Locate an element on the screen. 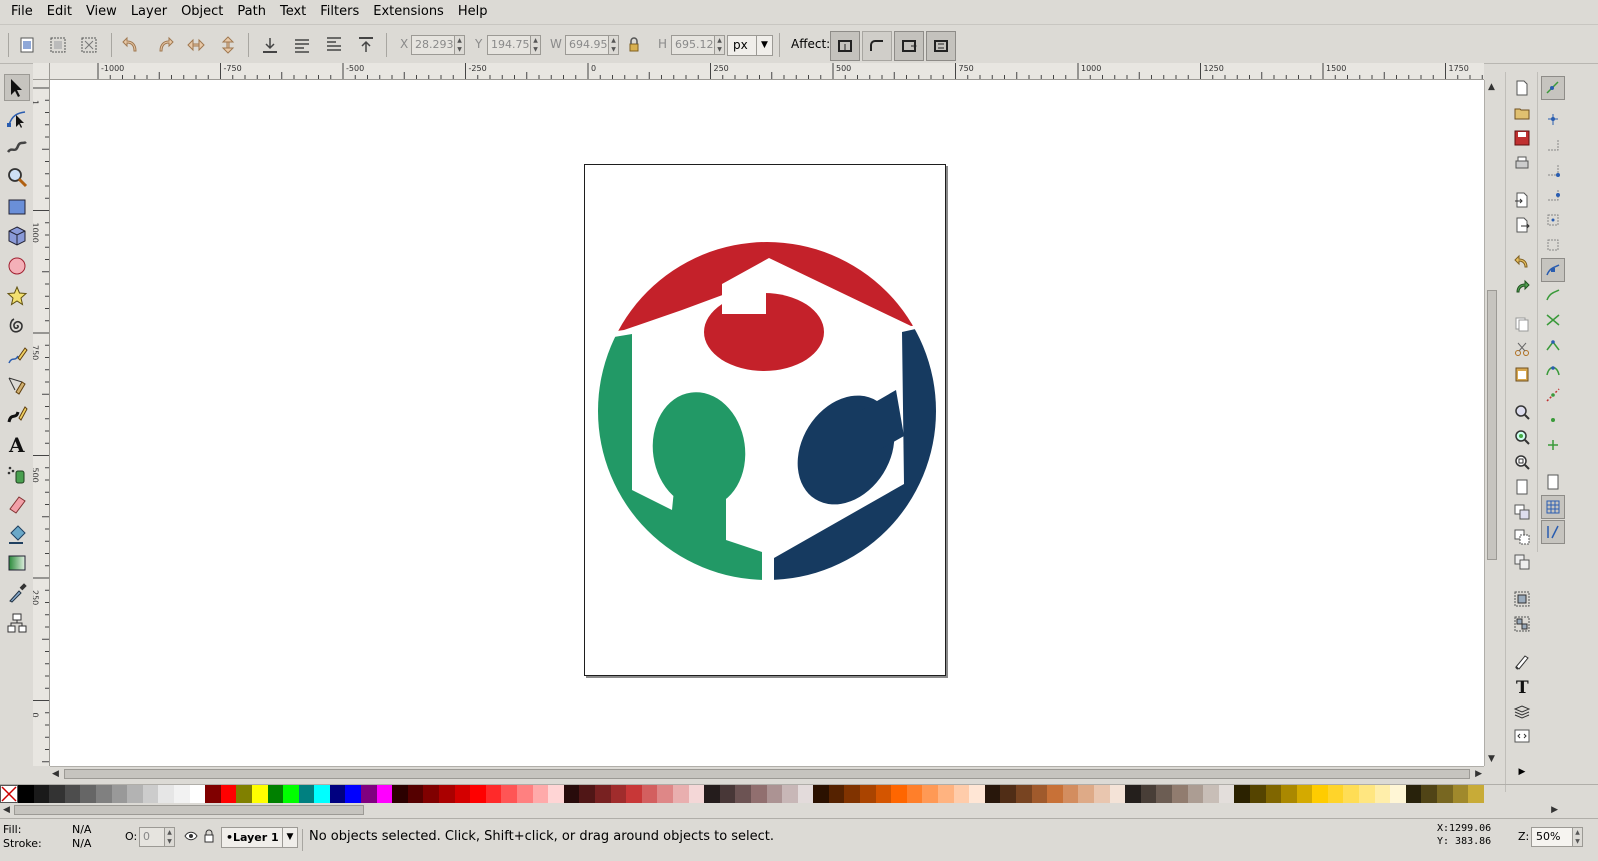 This screenshot has width=1598, height=861. print-button is located at coordinates (1522, 163).